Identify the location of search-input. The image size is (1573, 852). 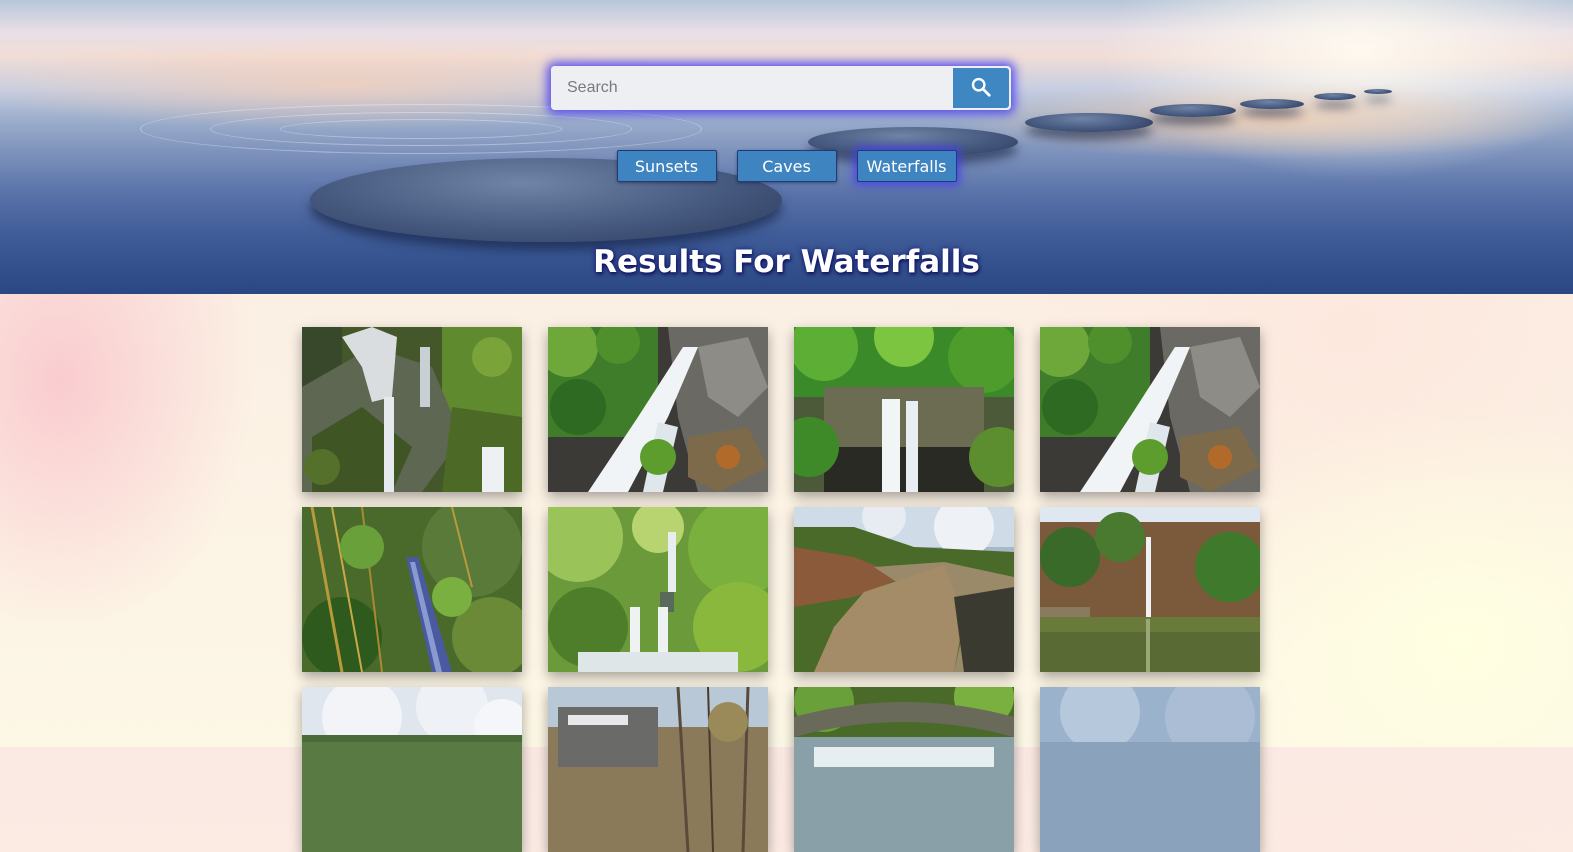
(752, 88).